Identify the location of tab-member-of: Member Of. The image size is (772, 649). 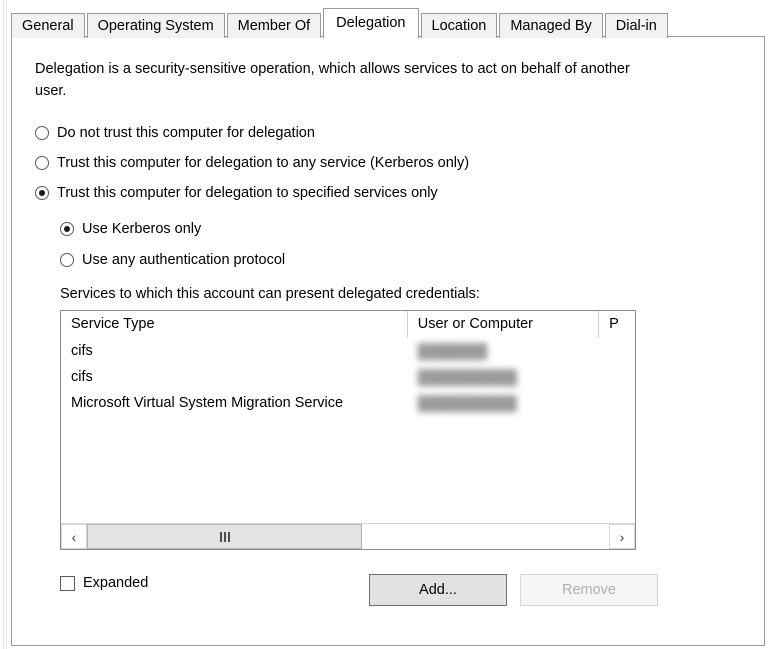
(274, 25).